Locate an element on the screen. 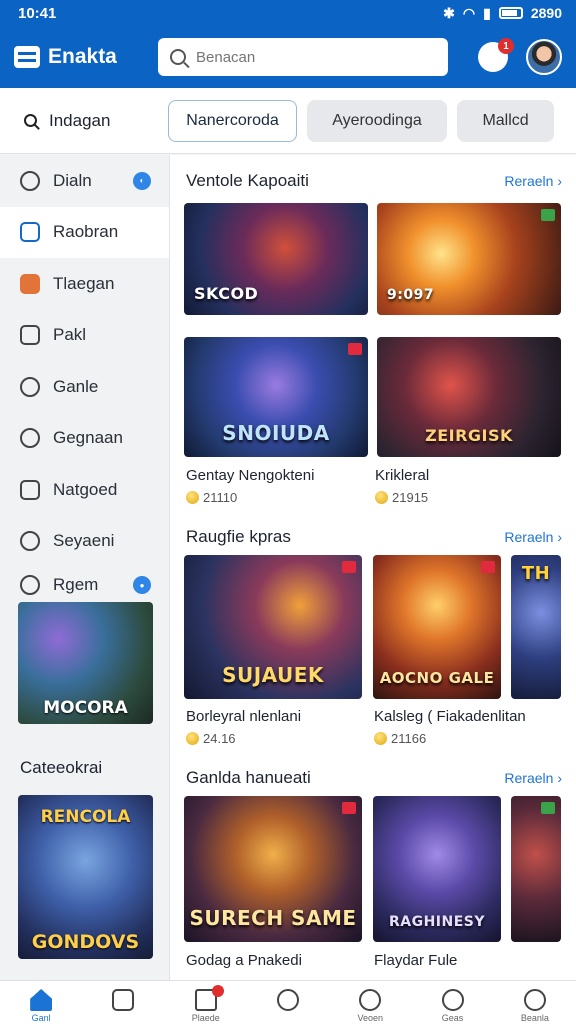  nav-search: Geas is located at coordinates (452, 1002).